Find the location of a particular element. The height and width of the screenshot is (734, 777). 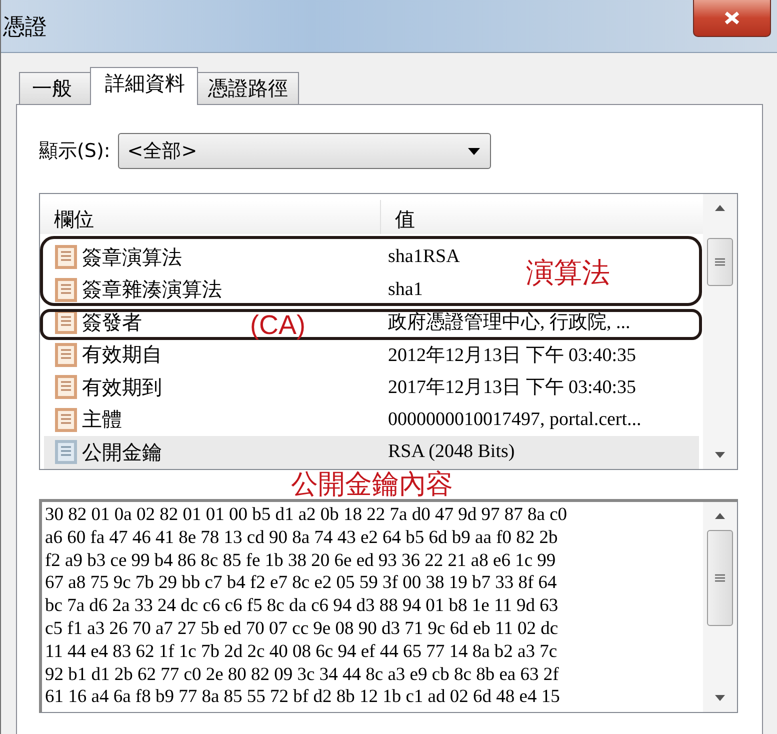

hex-line: f2 a9 b3 ce 99 b4 86 8c 85 fe 1b 38 20 6e ed 93 36 22 21 a8 e6 1c 99 is located at coordinates (301, 561).